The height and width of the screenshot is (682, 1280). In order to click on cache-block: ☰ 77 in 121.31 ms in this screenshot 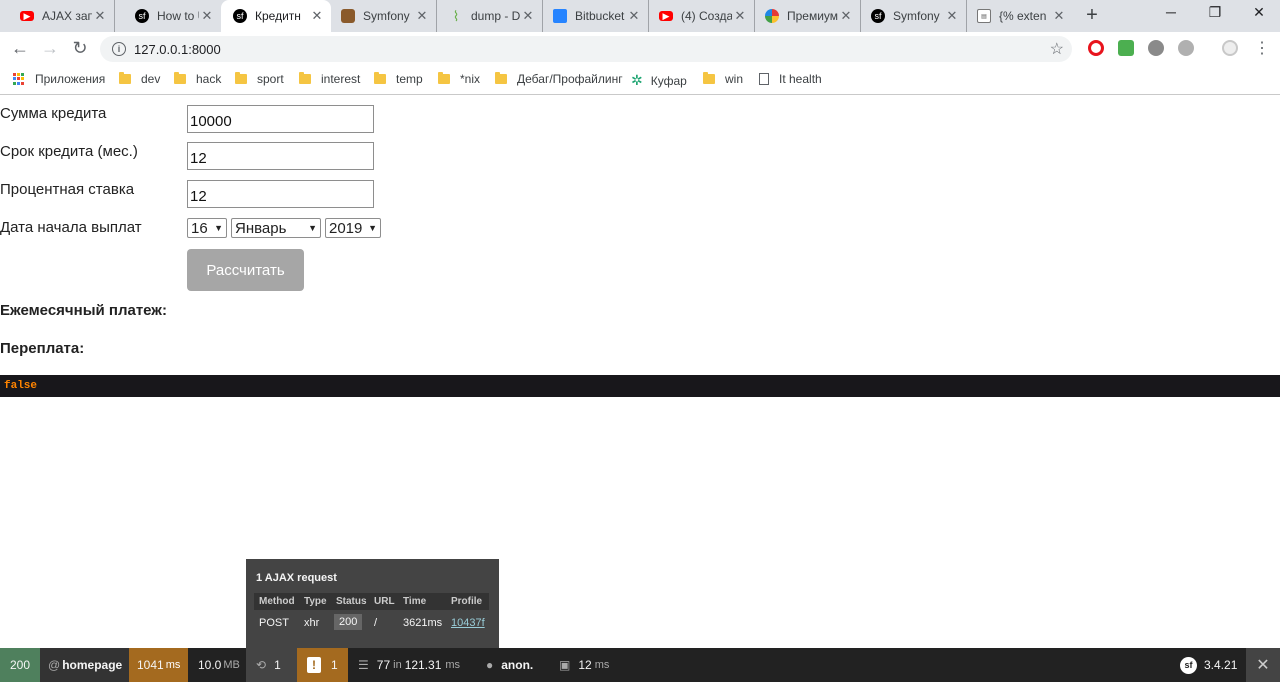, I will do `click(413, 665)`.